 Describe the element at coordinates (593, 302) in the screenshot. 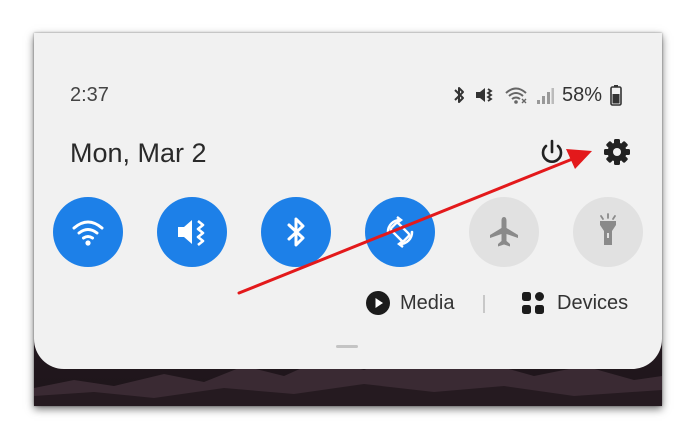

I see `devices-label: Devices` at that location.